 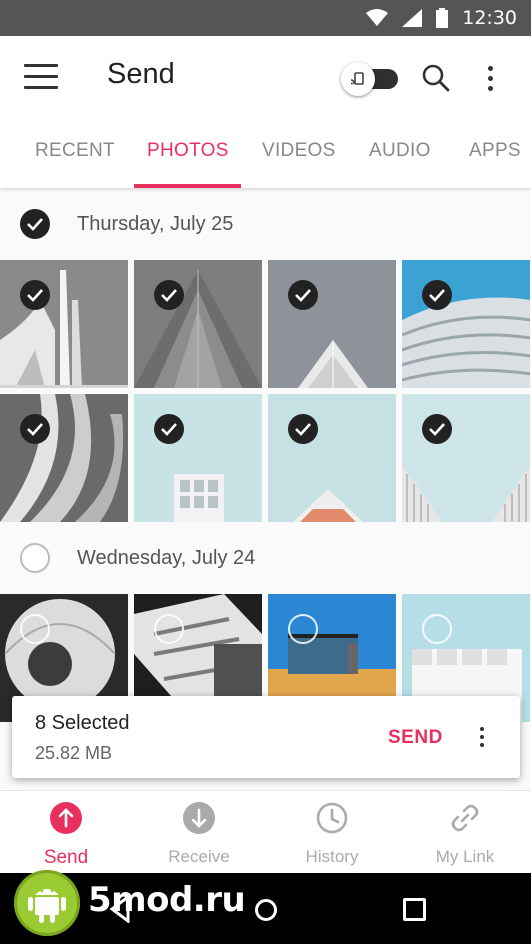 What do you see at coordinates (266, 737) in the screenshot?
I see `selection-card: 8 Selected 25.82 MB SEND` at bounding box center [266, 737].